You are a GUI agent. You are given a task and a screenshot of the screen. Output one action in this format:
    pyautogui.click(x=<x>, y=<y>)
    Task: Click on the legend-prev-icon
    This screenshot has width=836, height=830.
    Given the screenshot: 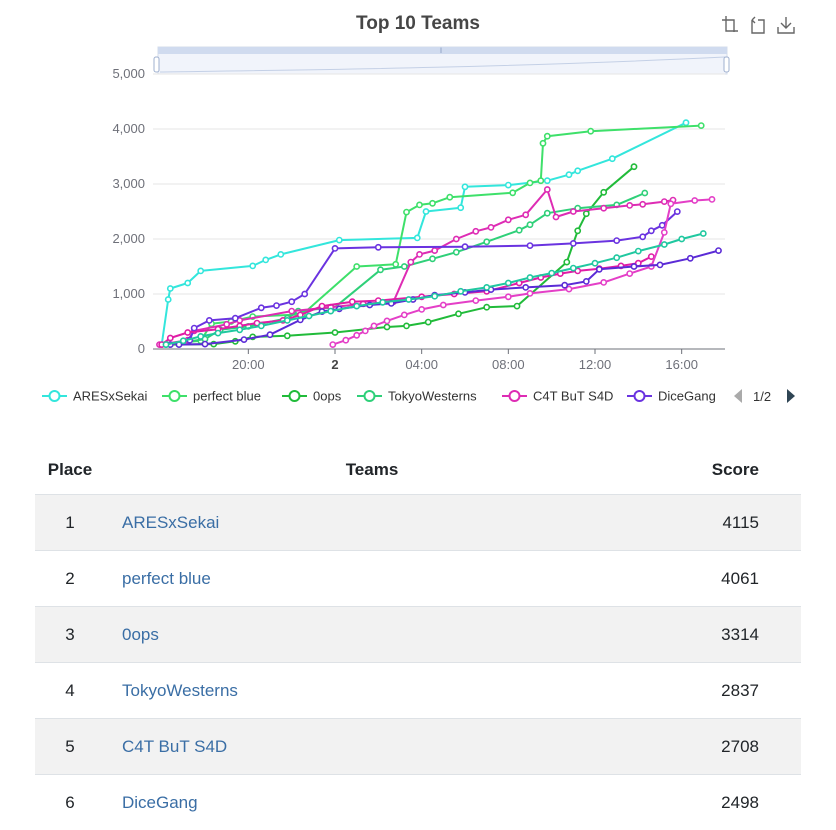 What is the action you would take?
    pyautogui.click(x=738, y=396)
    